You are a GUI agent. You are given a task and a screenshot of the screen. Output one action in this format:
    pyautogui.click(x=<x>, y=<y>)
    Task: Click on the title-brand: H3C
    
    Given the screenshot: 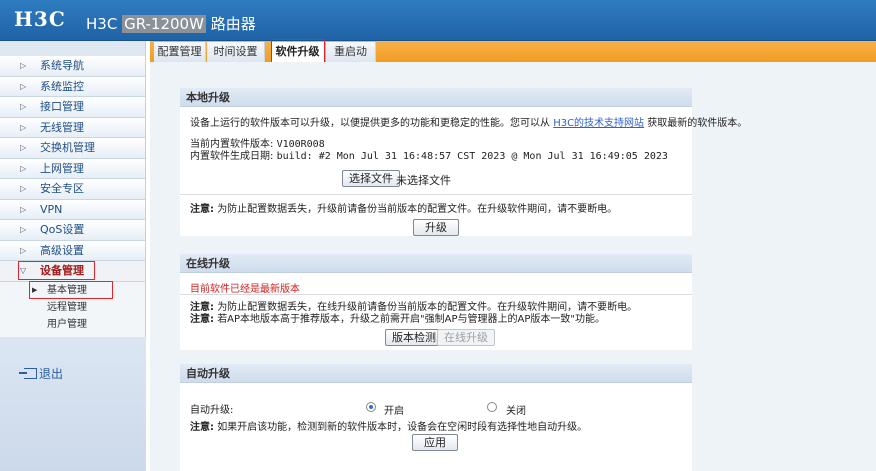 What is the action you would take?
    pyautogui.click(x=102, y=24)
    